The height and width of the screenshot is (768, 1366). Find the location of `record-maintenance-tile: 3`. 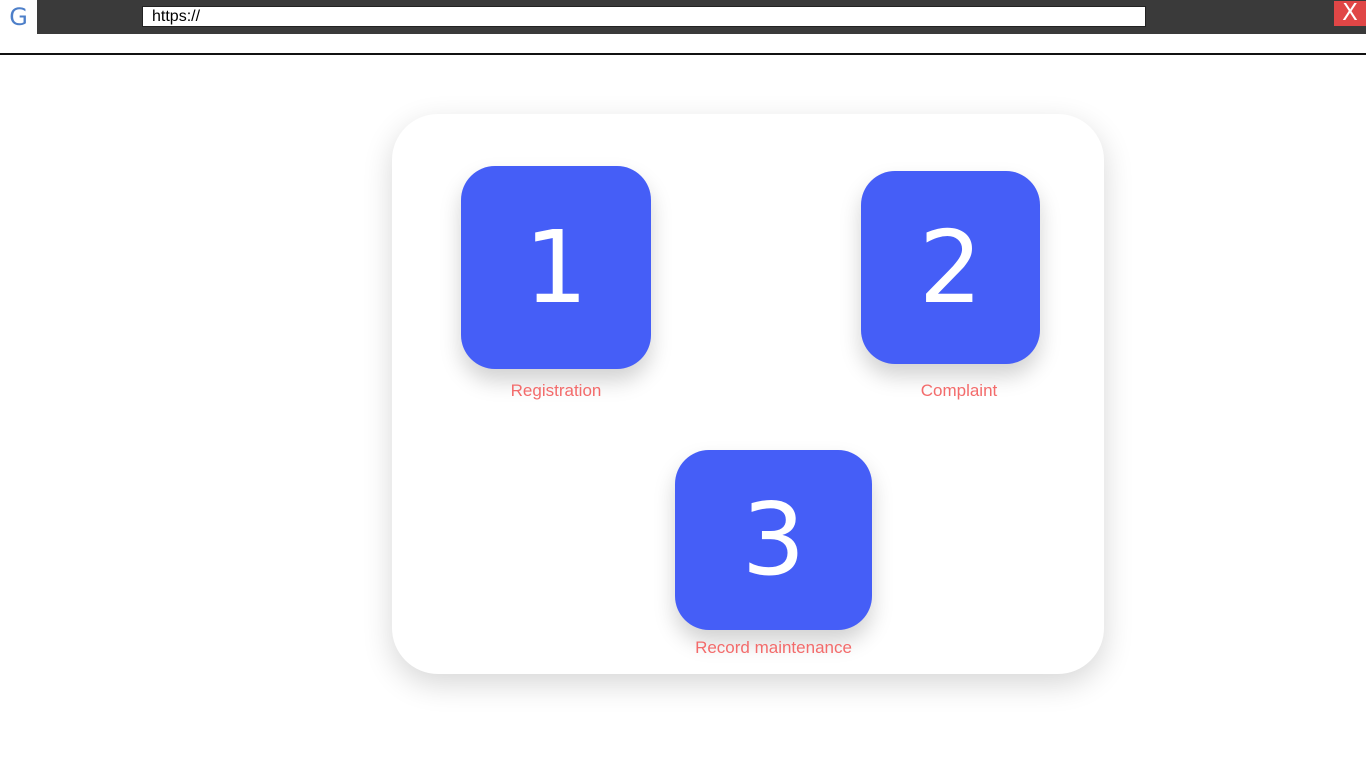

record-maintenance-tile: 3 is located at coordinates (773, 540).